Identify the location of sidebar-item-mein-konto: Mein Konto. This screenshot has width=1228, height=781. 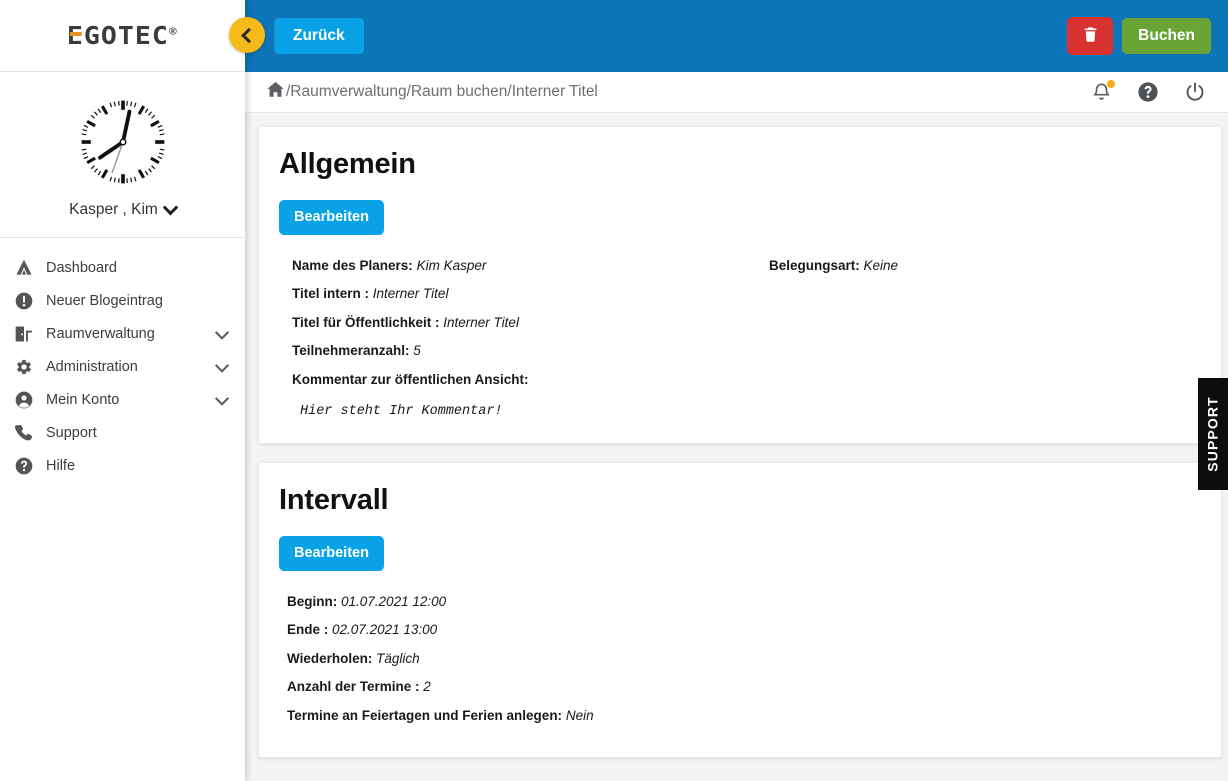
(122, 400).